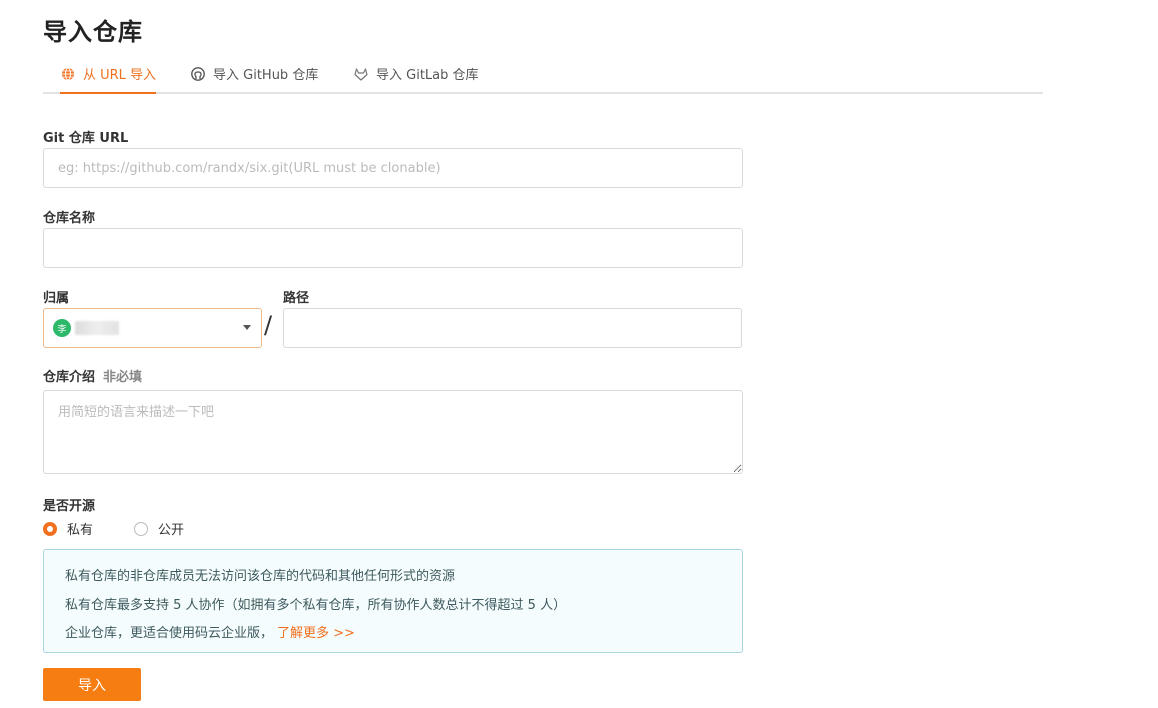 The height and width of the screenshot is (708, 1158). I want to click on path-label: 路径, so click(296, 298).